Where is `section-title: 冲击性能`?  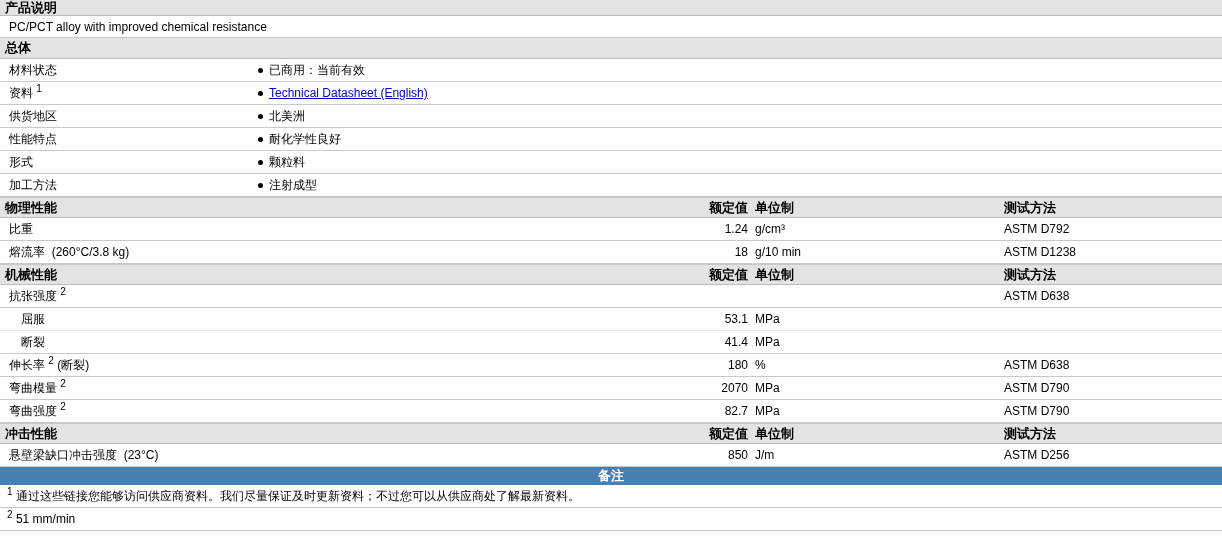 section-title: 冲击性能 is located at coordinates (30, 433).